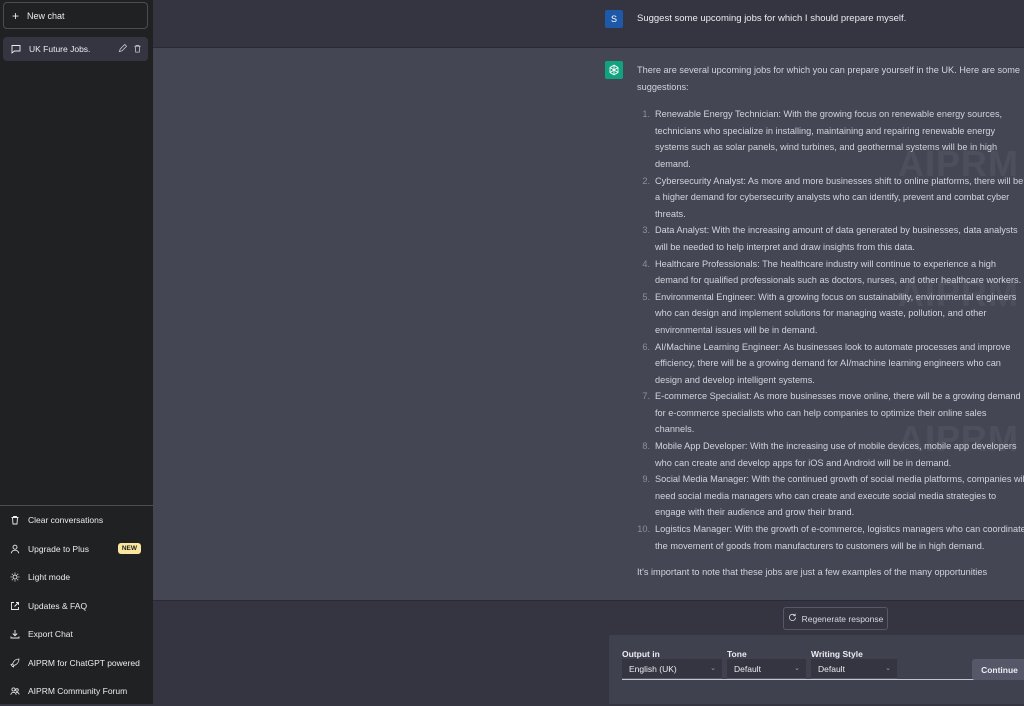 The image size is (1024, 706). I want to click on download-icon, so click(15, 634).